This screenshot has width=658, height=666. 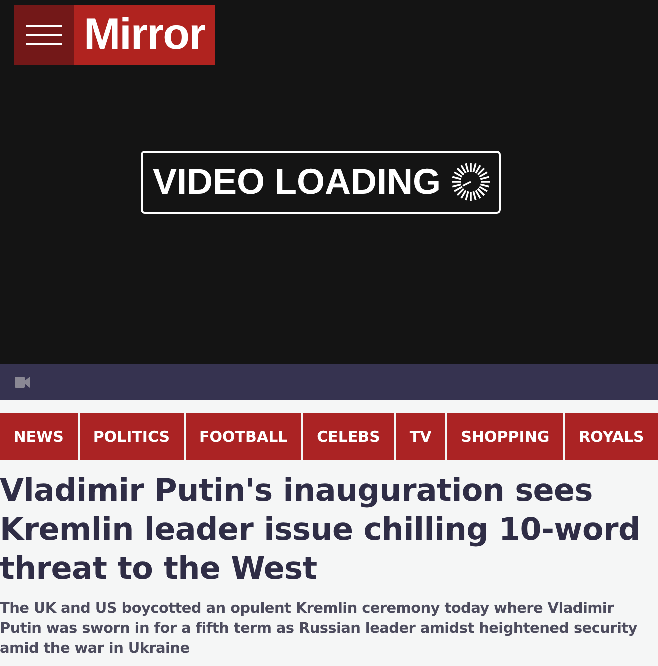 I want to click on video-camera-icon, so click(x=22, y=382).